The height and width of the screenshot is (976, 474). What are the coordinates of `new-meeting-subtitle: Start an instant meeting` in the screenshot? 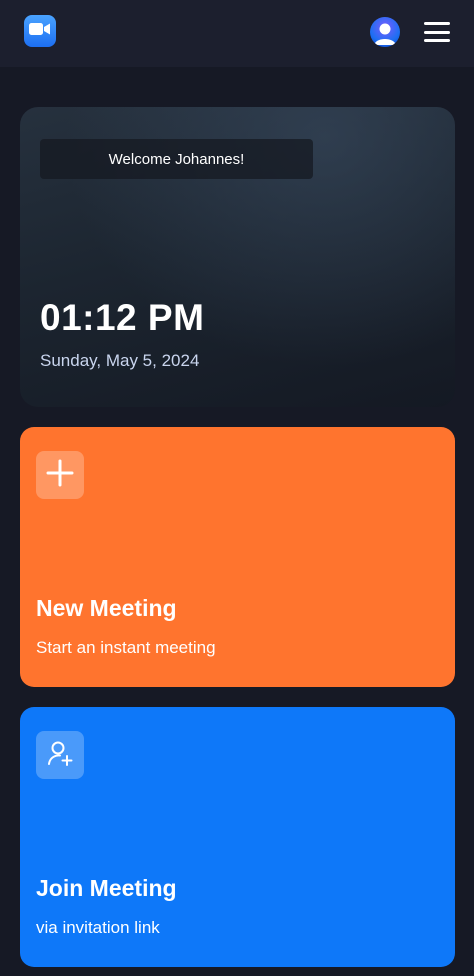 It's located at (126, 647).